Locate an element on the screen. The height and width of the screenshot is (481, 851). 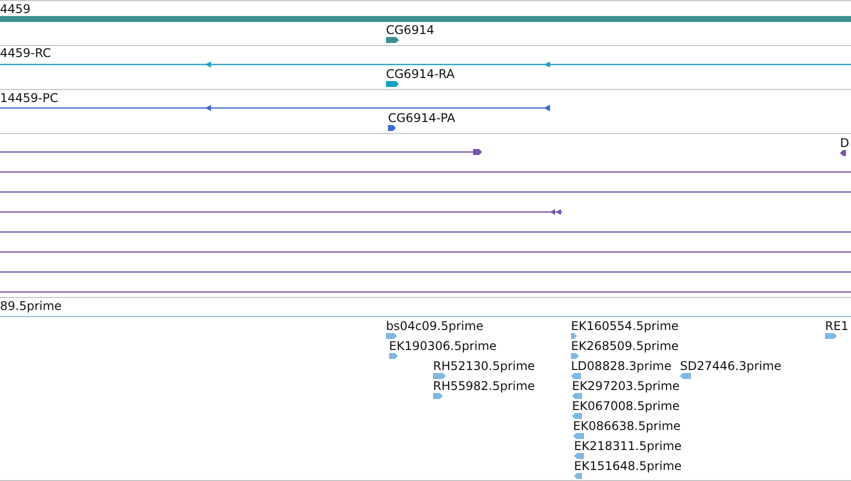
feature-label: CG6914 is located at coordinates (410, 30).